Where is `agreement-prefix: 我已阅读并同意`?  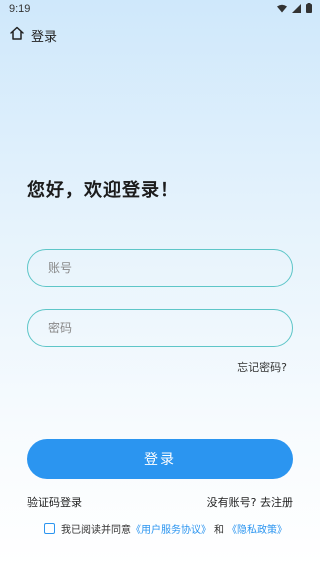
agreement-prefix: 我已阅读并同意 is located at coordinates (96, 530).